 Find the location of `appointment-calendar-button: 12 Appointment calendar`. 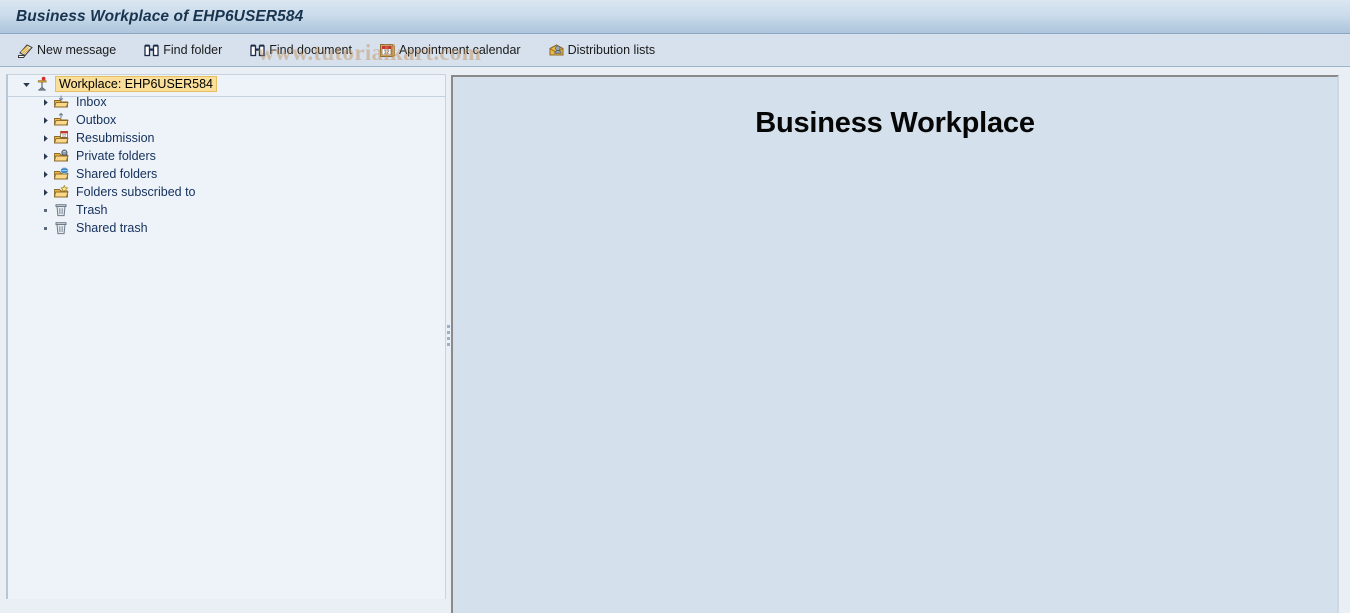

appointment-calendar-button: 12 Appointment calendar is located at coordinates (451, 50).